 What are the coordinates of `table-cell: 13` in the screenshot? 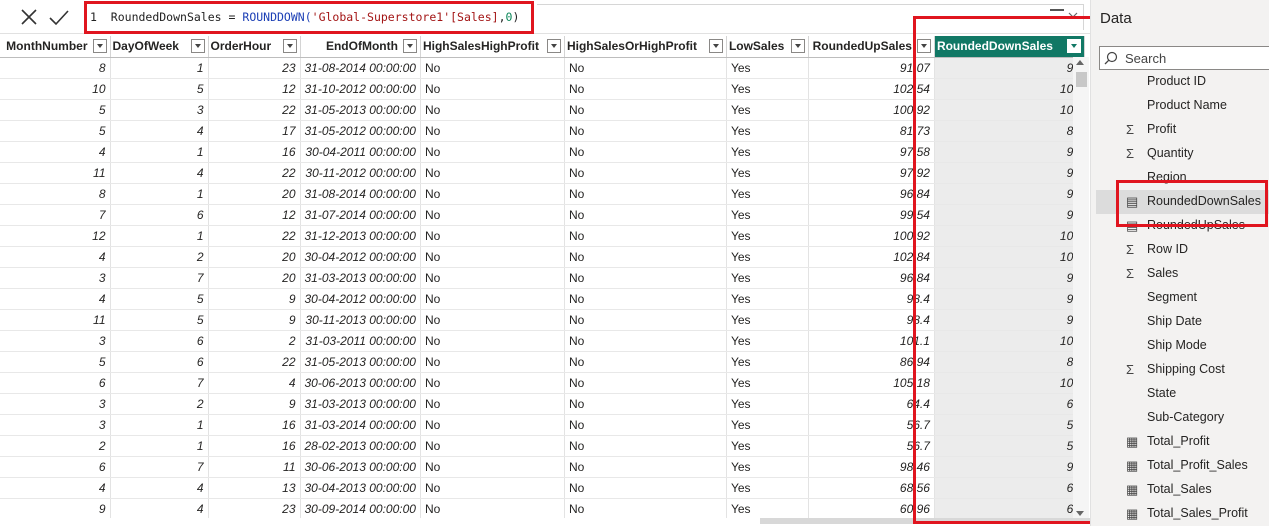 It's located at (254, 488).